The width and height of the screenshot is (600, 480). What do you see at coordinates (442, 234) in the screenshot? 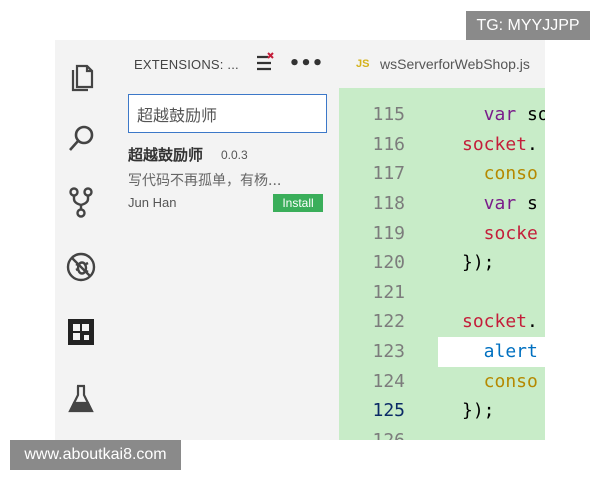
I see `code-line: 119 socke` at bounding box center [442, 234].